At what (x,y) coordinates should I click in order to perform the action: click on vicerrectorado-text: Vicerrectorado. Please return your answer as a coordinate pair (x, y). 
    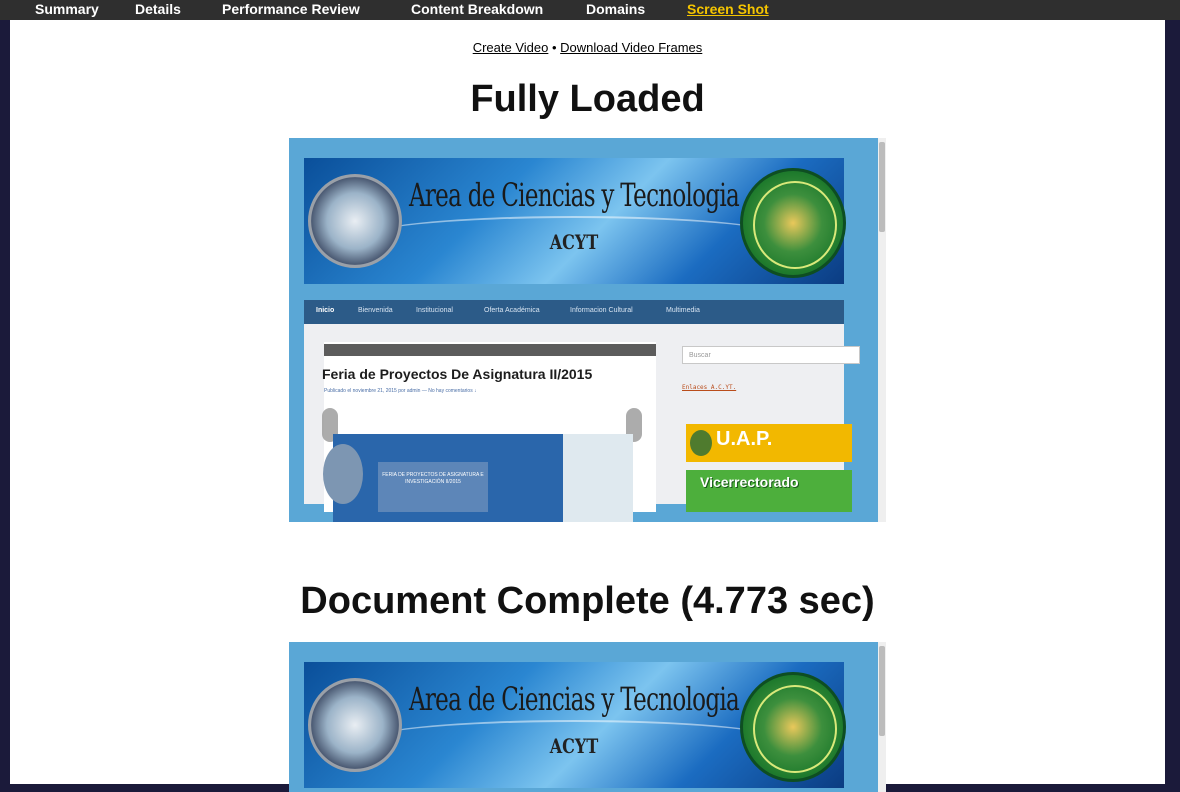
    Looking at the image, I should click on (749, 482).